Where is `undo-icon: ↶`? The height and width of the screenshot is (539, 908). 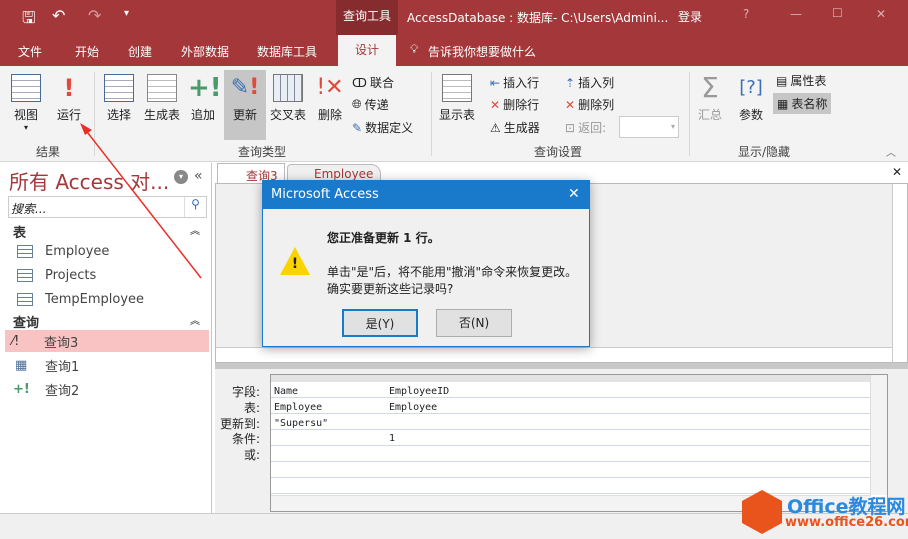 undo-icon: ↶ is located at coordinates (58, 15).